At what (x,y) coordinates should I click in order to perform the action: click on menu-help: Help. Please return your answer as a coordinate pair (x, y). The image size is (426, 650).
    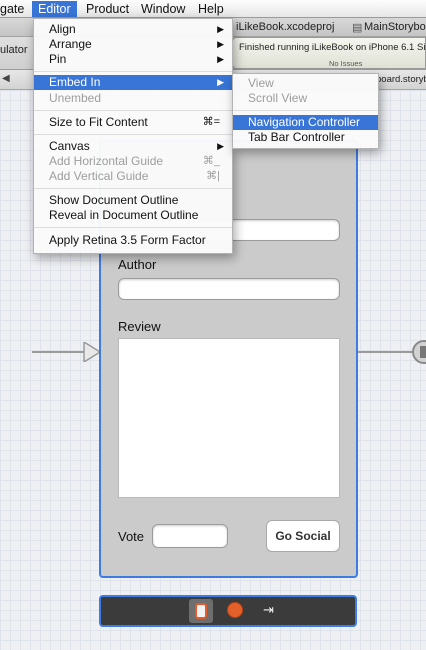
    Looking at the image, I should click on (211, 9).